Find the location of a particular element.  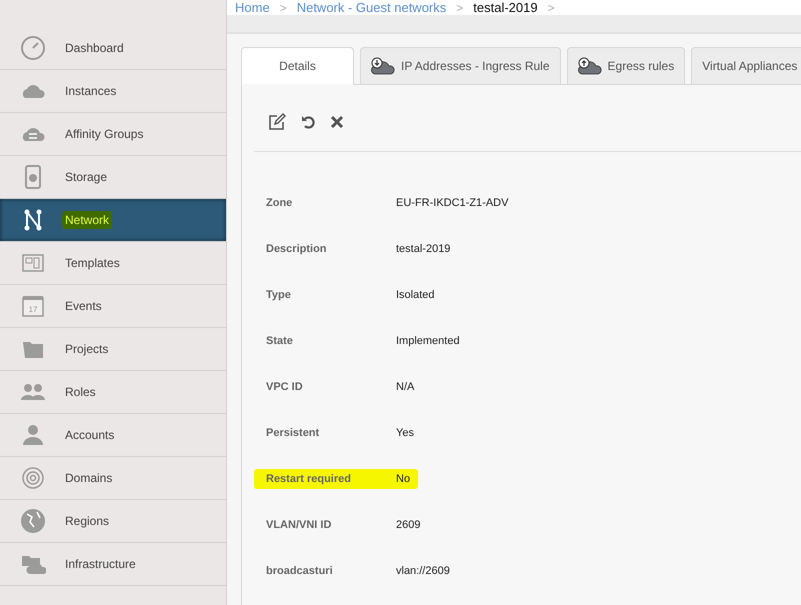

sidebar-item-label: Domains is located at coordinates (89, 478).